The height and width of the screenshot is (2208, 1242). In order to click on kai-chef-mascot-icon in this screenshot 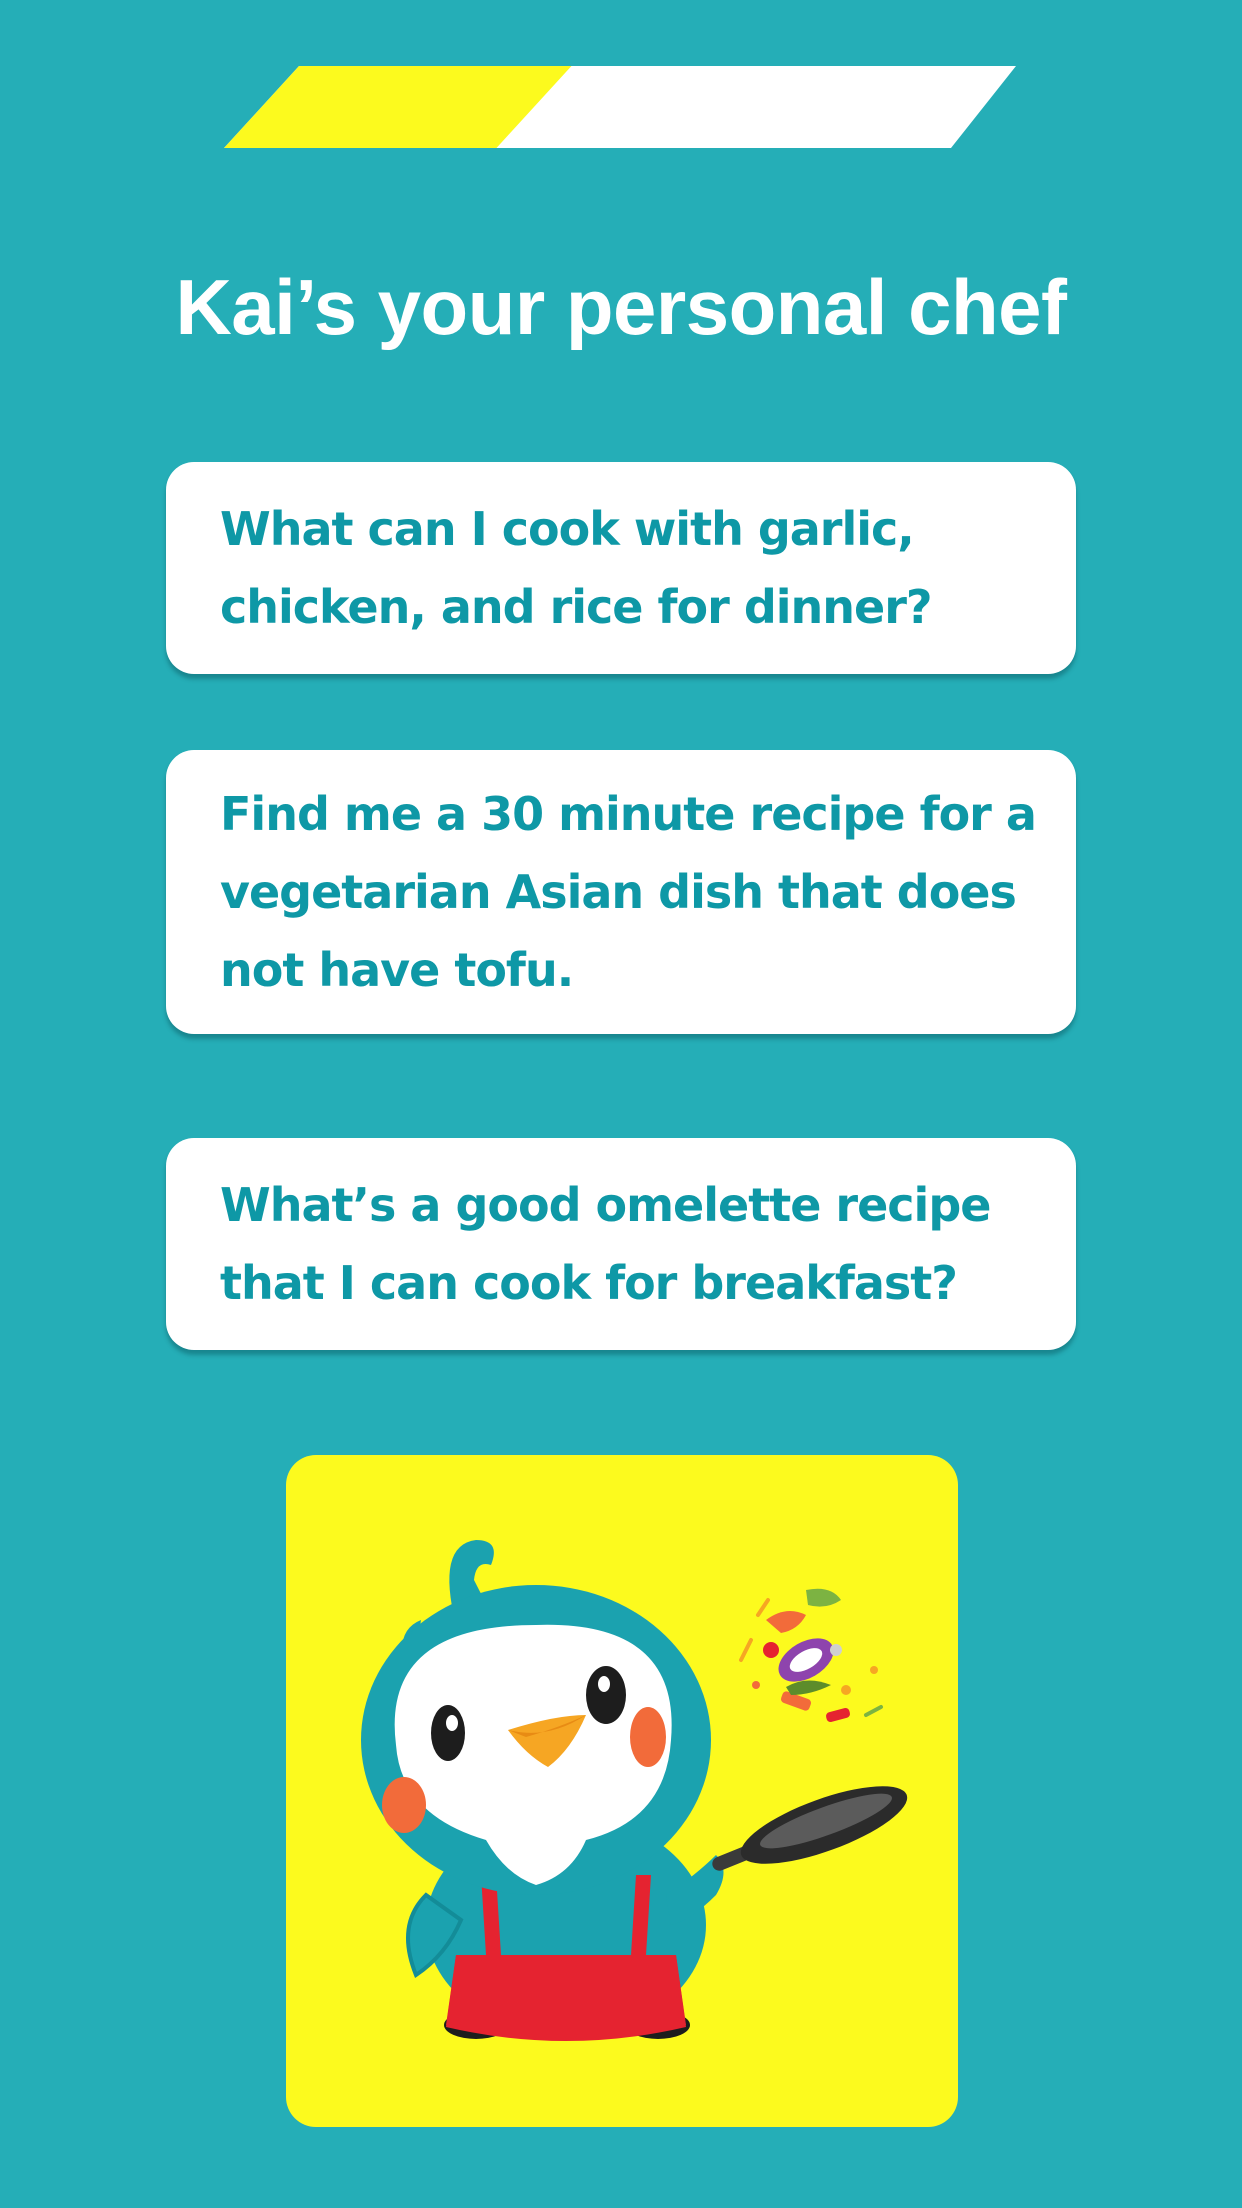, I will do `click(634, 1790)`.